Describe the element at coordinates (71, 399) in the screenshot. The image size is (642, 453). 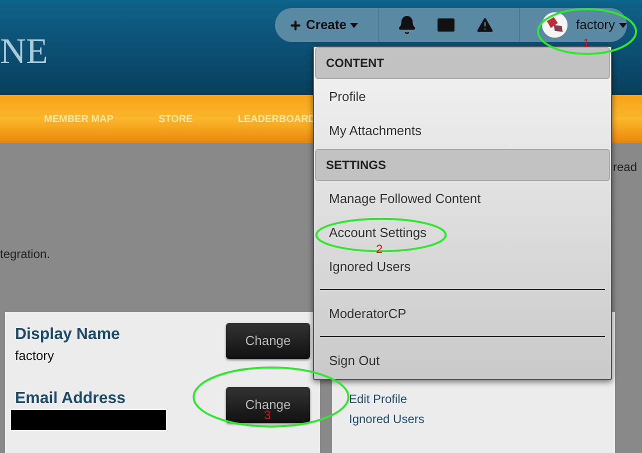
I see `field-label: Email Address` at that location.